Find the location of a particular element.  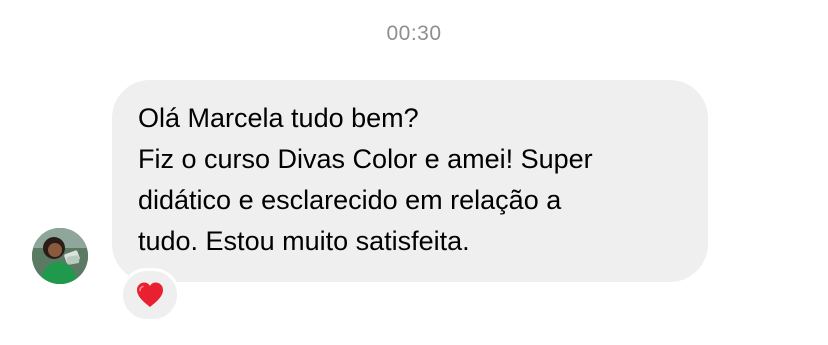

message-line: Olá Marcela tudo bem? is located at coordinates (278, 118).